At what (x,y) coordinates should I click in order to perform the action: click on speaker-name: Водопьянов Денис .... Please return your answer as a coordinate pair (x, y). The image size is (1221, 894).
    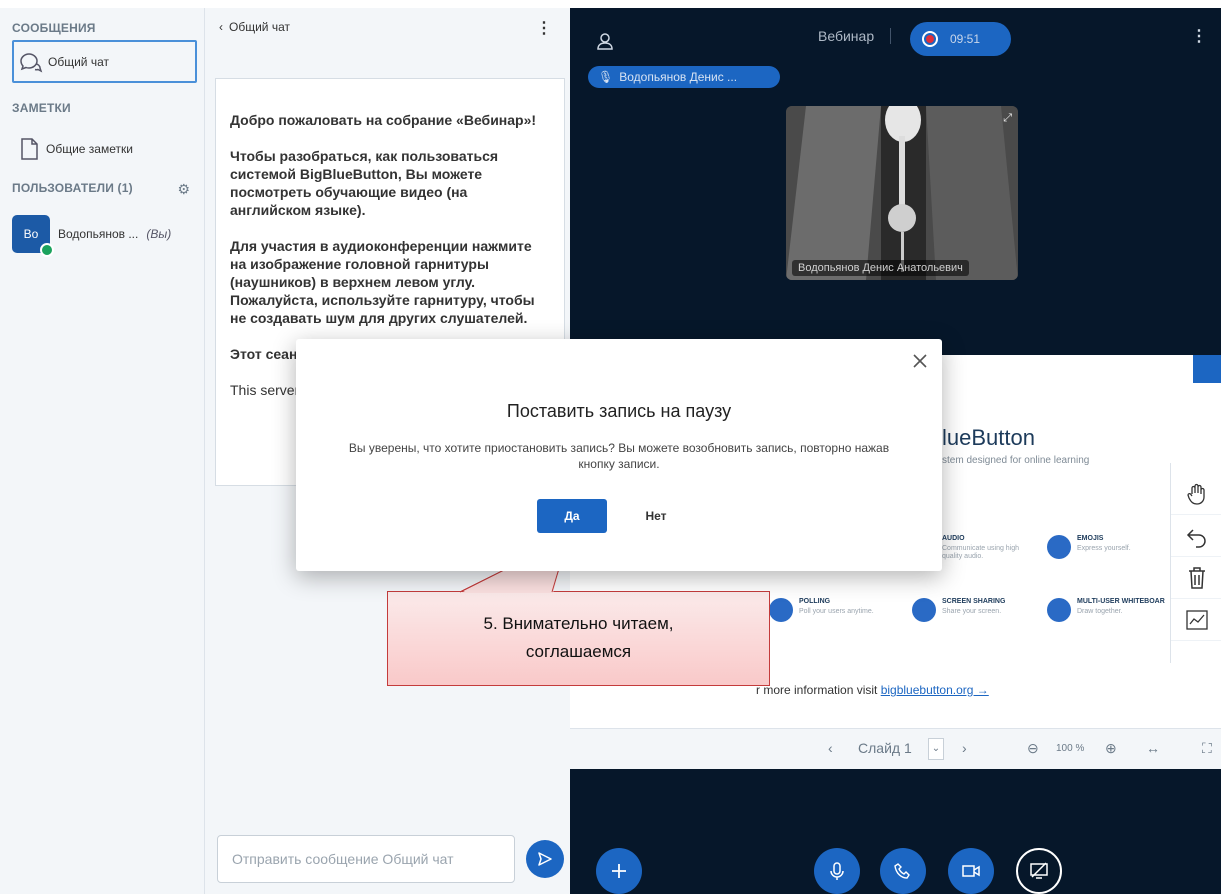
    Looking at the image, I should click on (678, 77).